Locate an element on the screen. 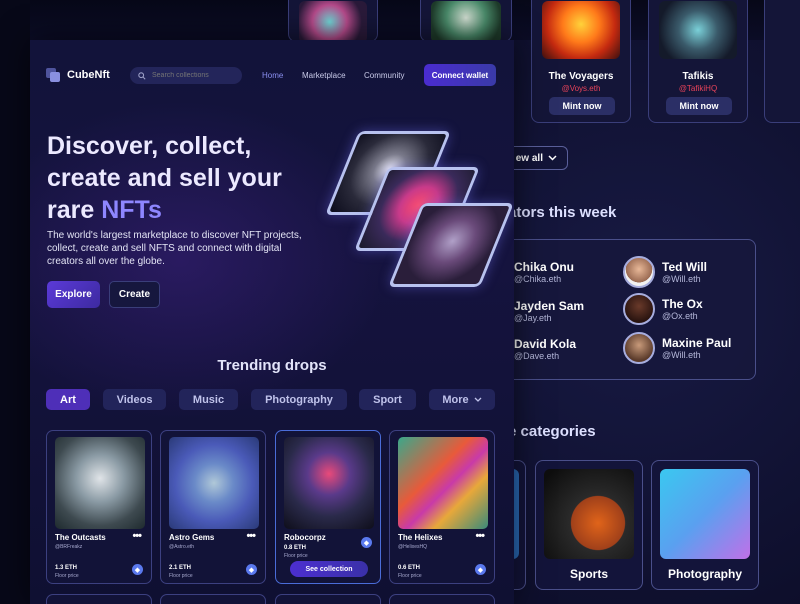 This screenshot has width=800, height=604. search-bar is located at coordinates (186, 75).